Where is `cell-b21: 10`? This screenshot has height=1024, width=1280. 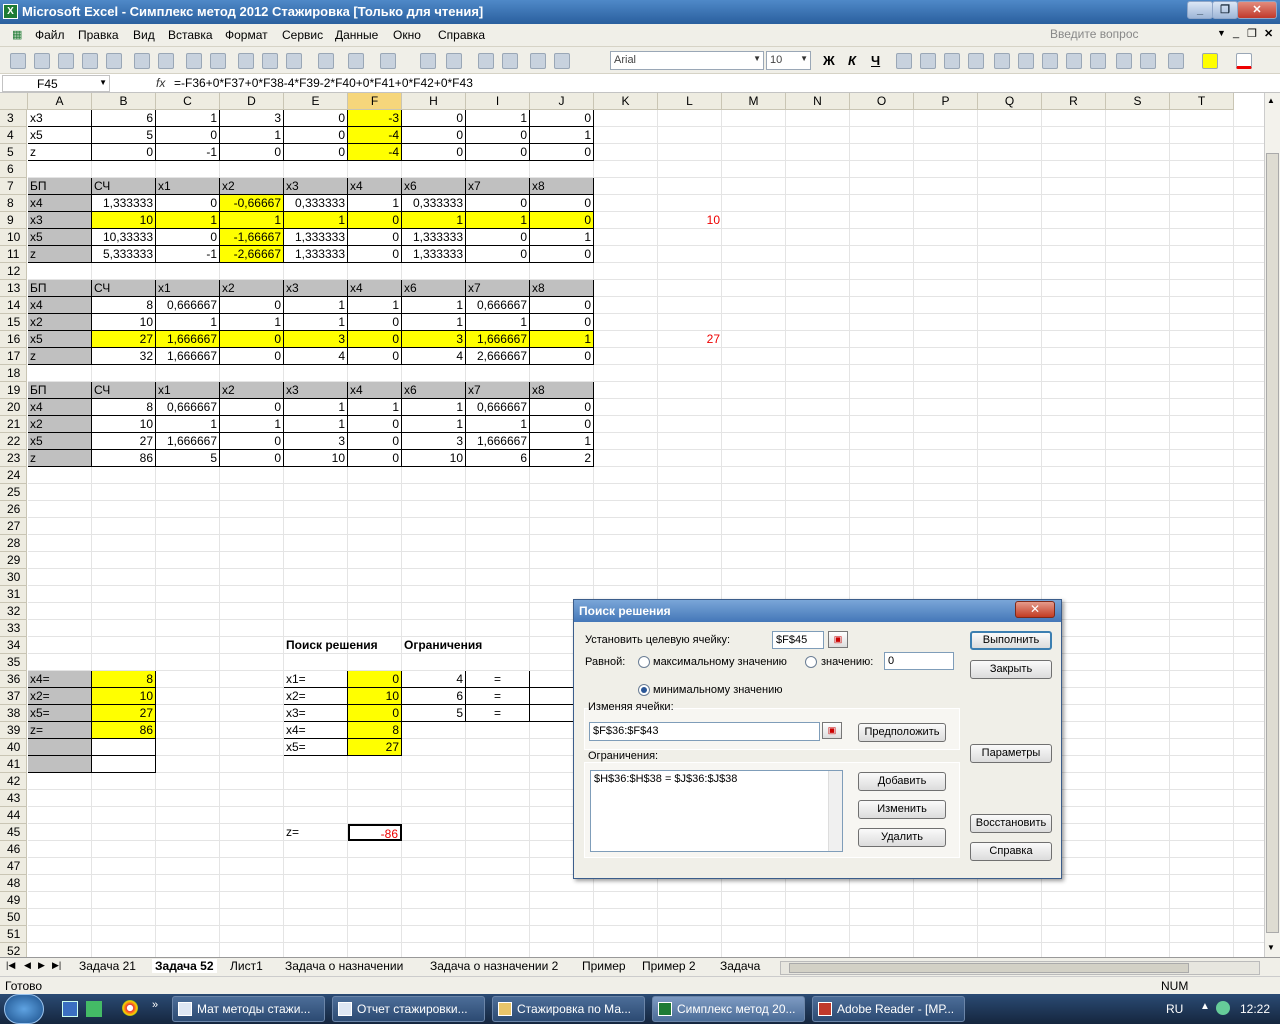
cell-b21: 10 is located at coordinates (124, 424).